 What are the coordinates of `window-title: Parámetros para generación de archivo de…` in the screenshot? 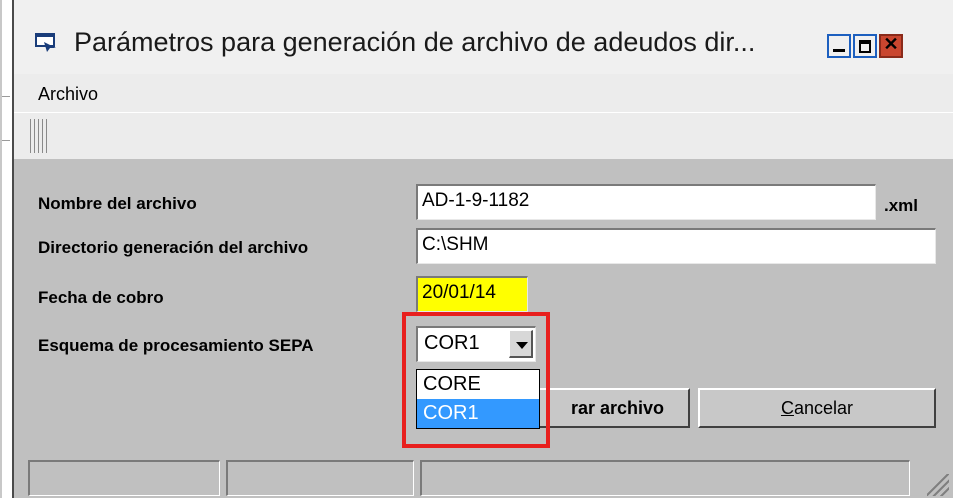 It's located at (415, 42).